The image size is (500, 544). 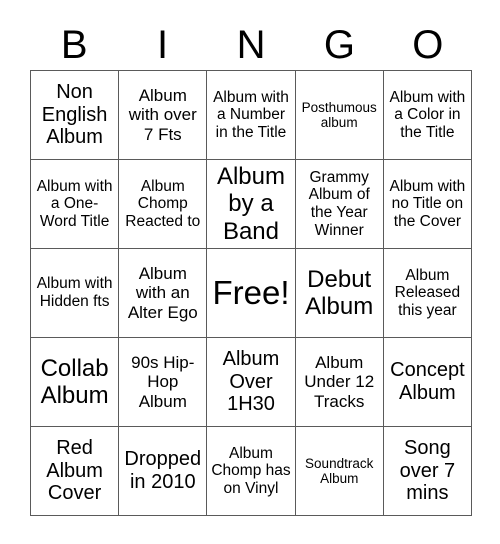 I want to click on bingo-cell: Album Over 1H30, so click(x=251, y=382).